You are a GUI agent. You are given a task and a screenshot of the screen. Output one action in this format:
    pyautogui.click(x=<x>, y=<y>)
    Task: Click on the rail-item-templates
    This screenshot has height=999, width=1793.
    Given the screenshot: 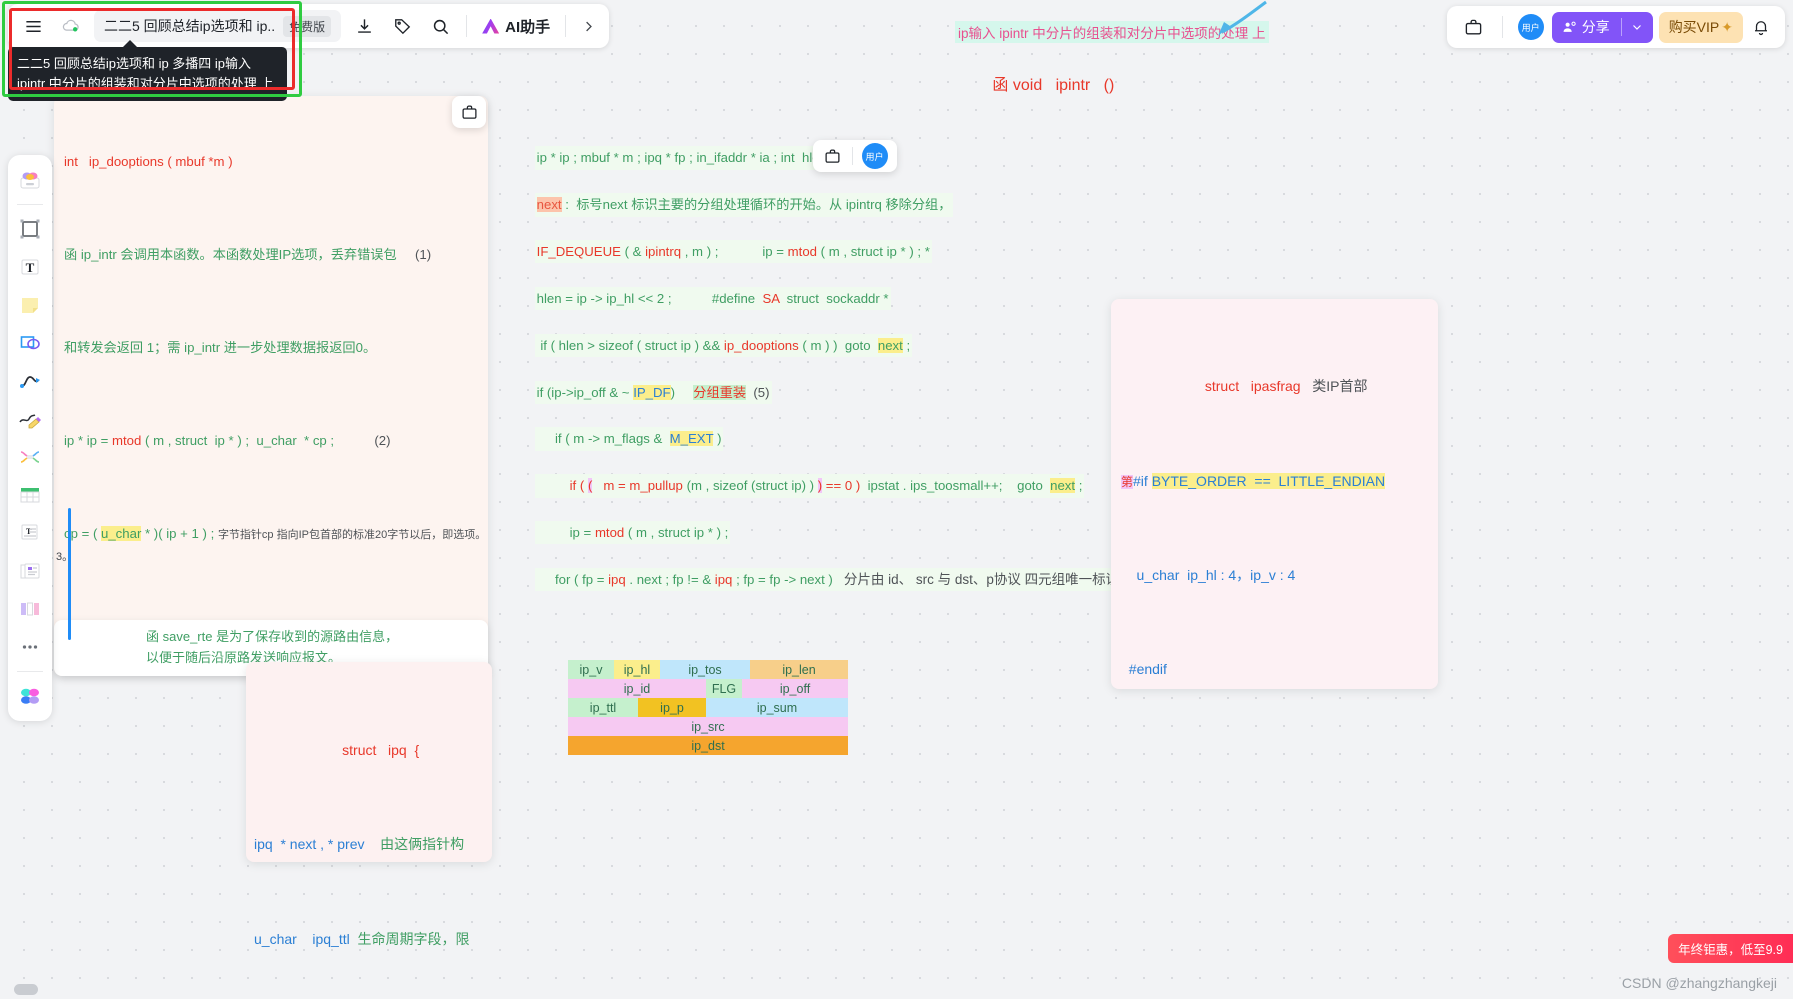 What is the action you would take?
    pyautogui.click(x=30, y=180)
    